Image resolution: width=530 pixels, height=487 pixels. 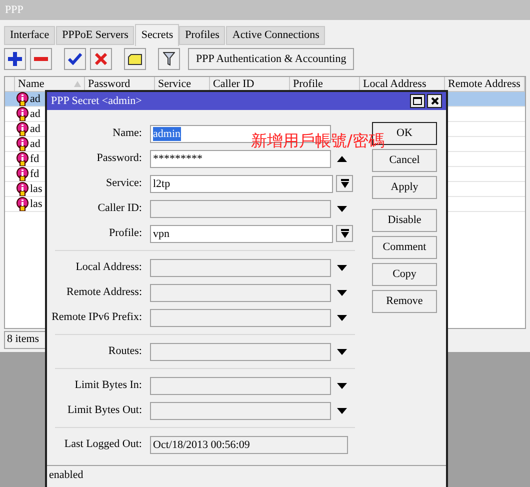 I want to click on check-icon, so click(x=75, y=59).